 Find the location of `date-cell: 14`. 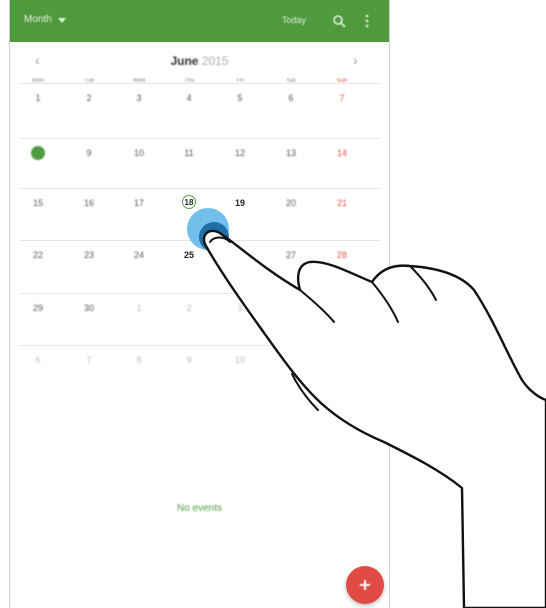

date-cell: 14 is located at coordinates (342, 153).